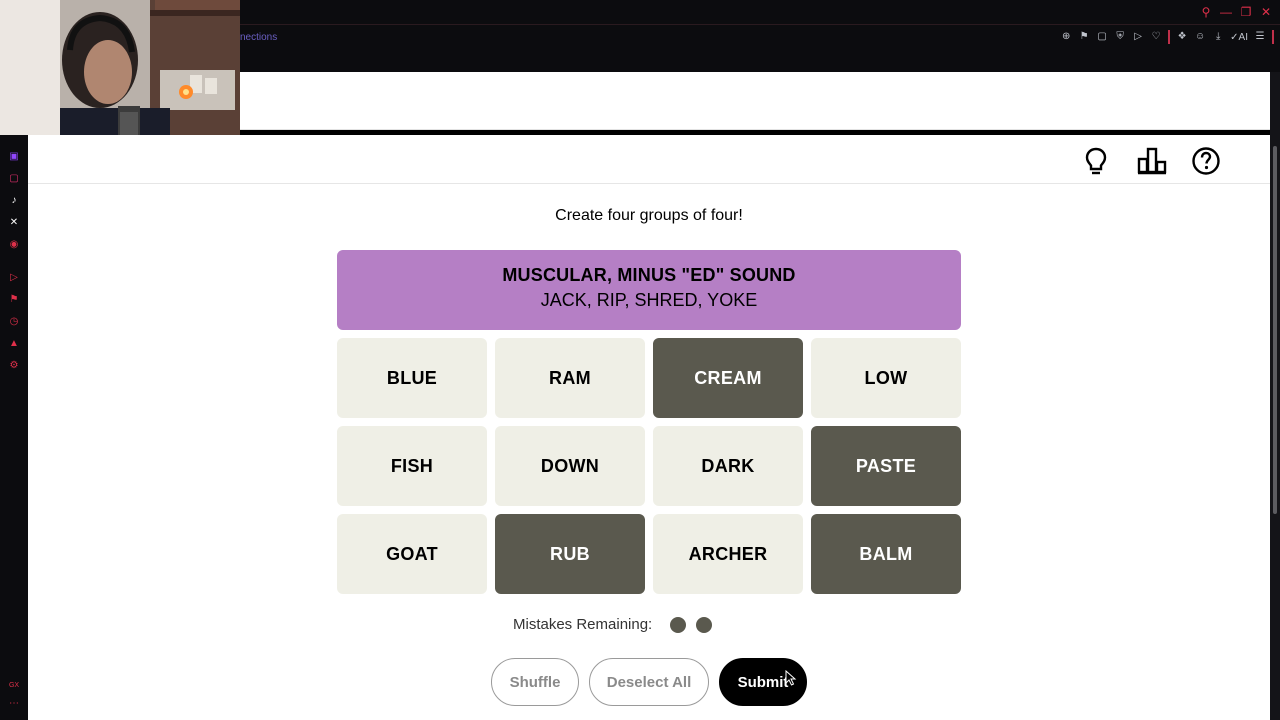  What do you see at coordinates (1156, 37) in the screenshot?
I see `heart-icon: ♡` at bounding box center [1156, 37].